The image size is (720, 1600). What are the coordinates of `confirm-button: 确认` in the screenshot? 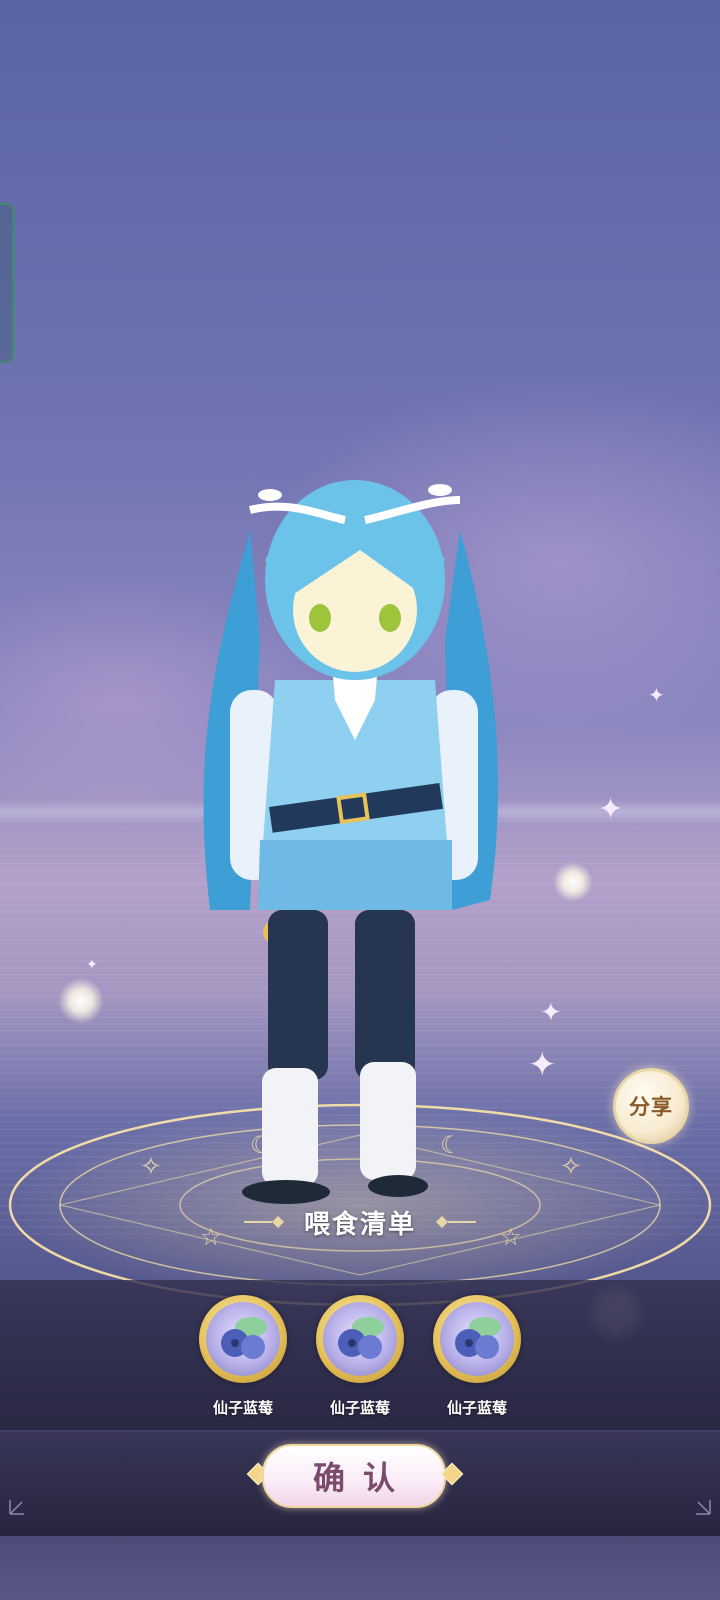 It's located at (354, 1476).